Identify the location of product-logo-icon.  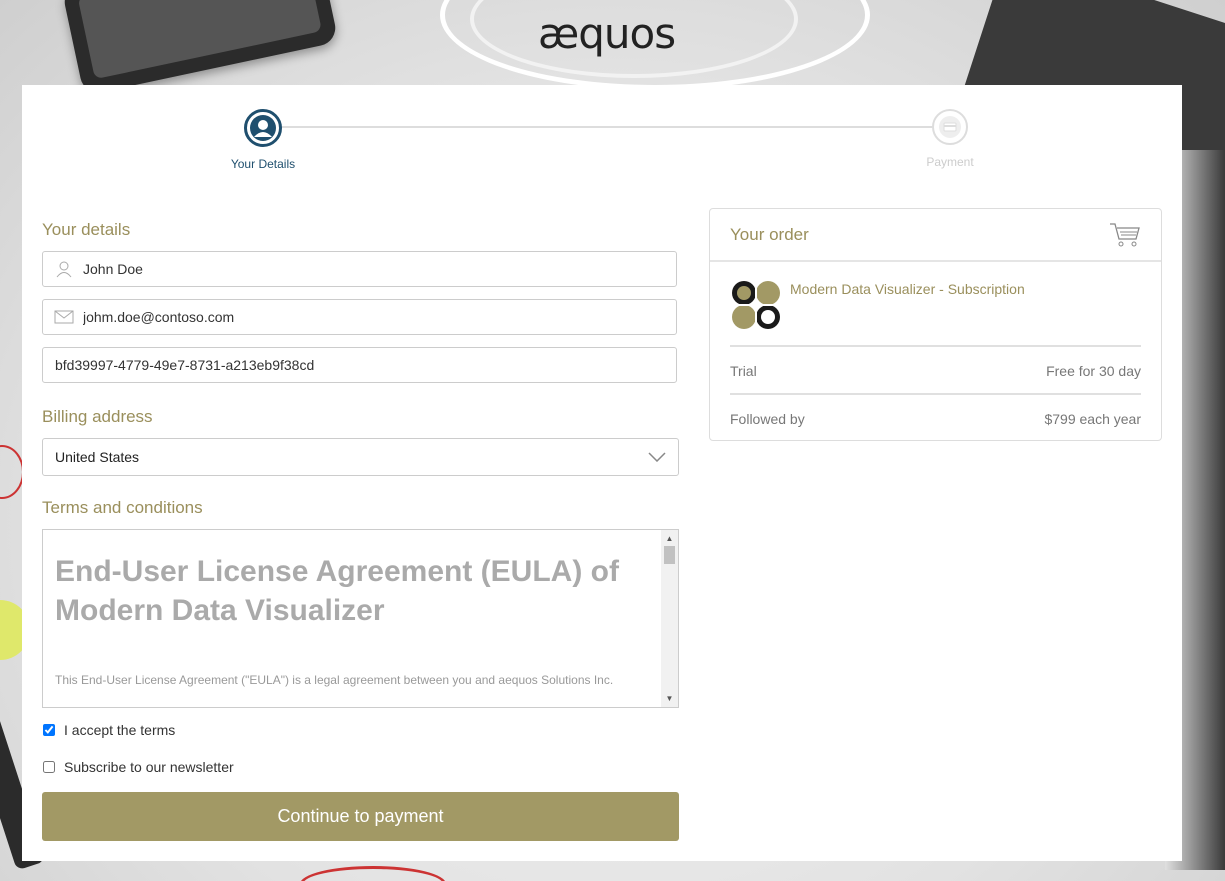
(756, 307).